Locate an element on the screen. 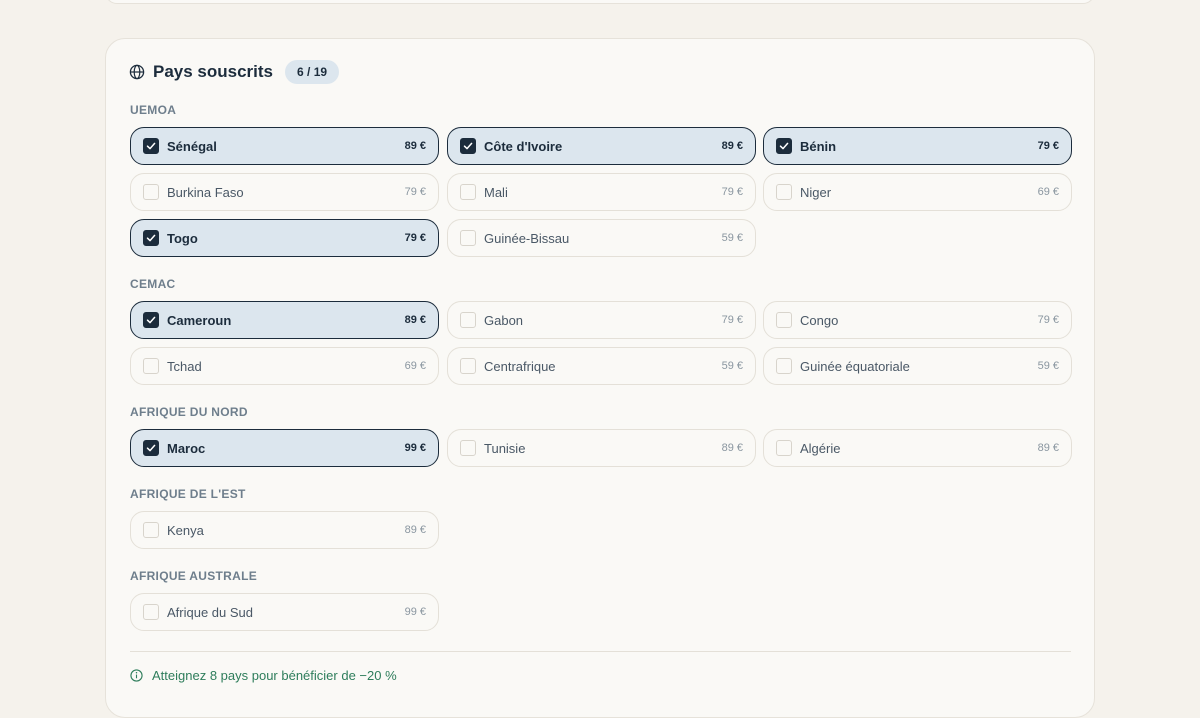  country-name: Burkina Faso is located at coordinates (205, 192).